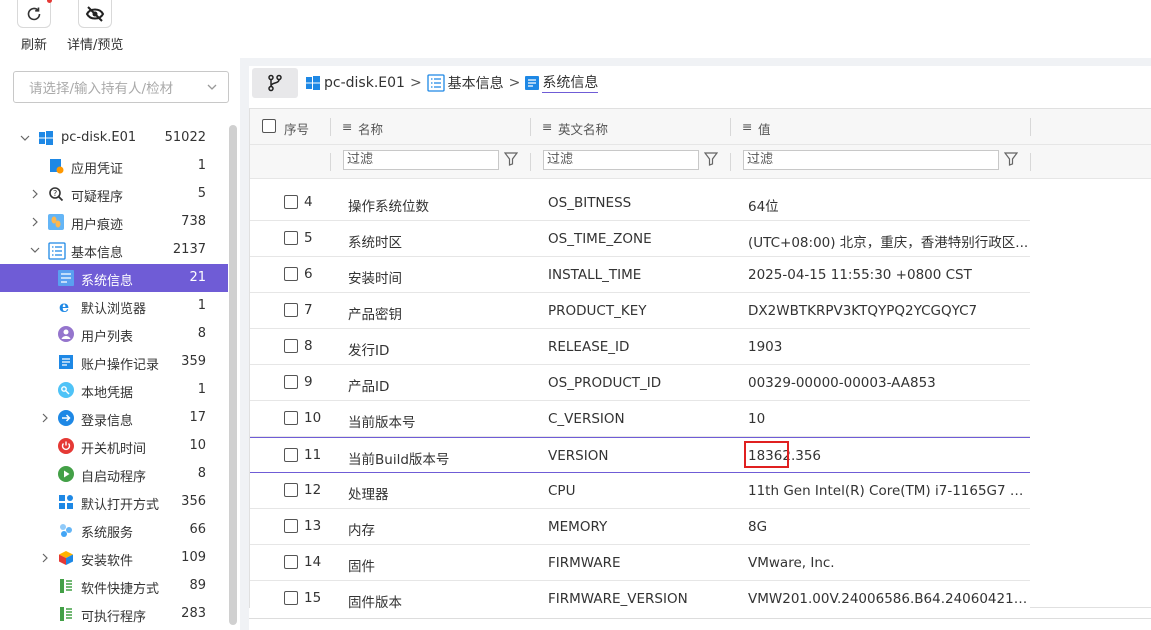  Describe the element at coordinates (361, 531) in the screenshot. I see `row-name: 内存` at that location.